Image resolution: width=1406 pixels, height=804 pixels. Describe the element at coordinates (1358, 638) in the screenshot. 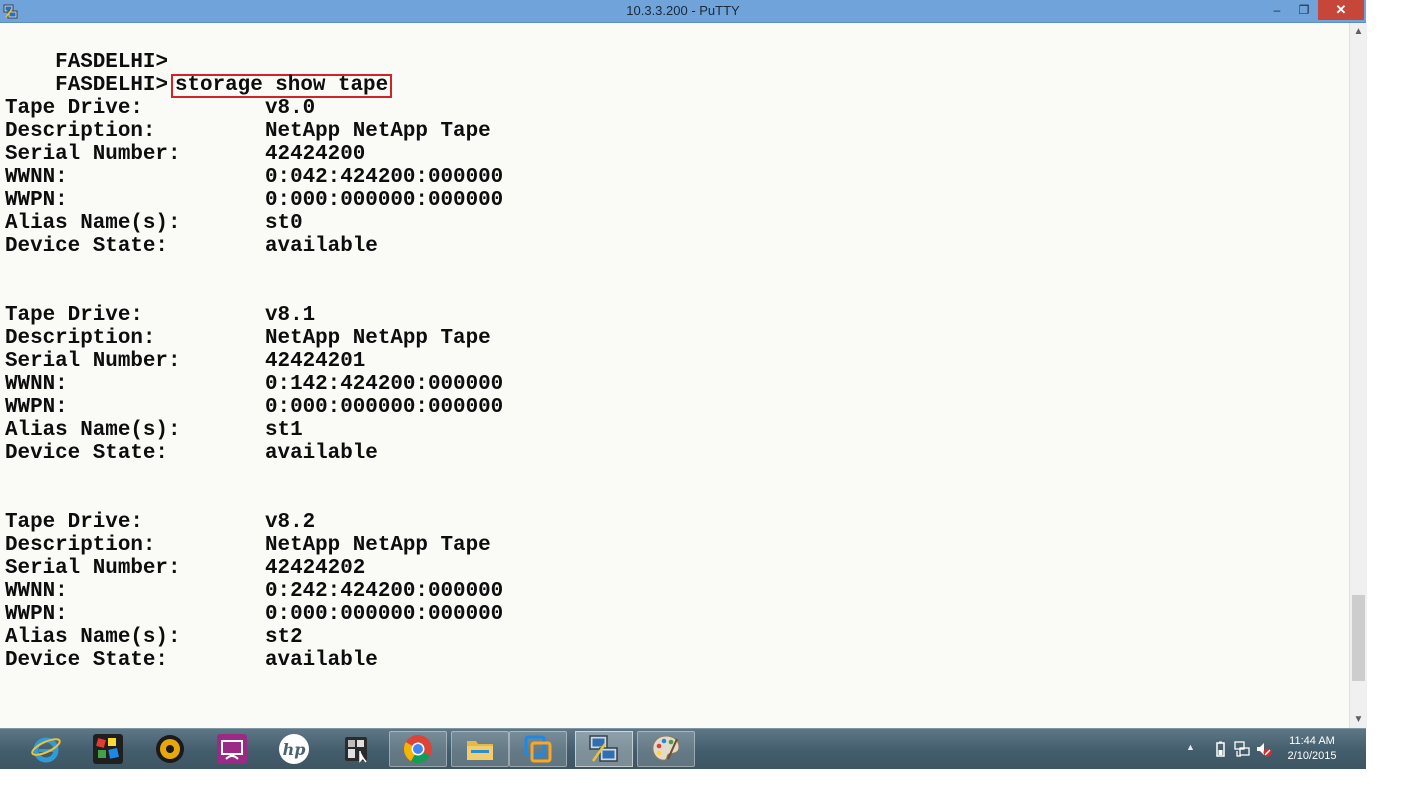

I see `scrollbar-thumb` at that location.